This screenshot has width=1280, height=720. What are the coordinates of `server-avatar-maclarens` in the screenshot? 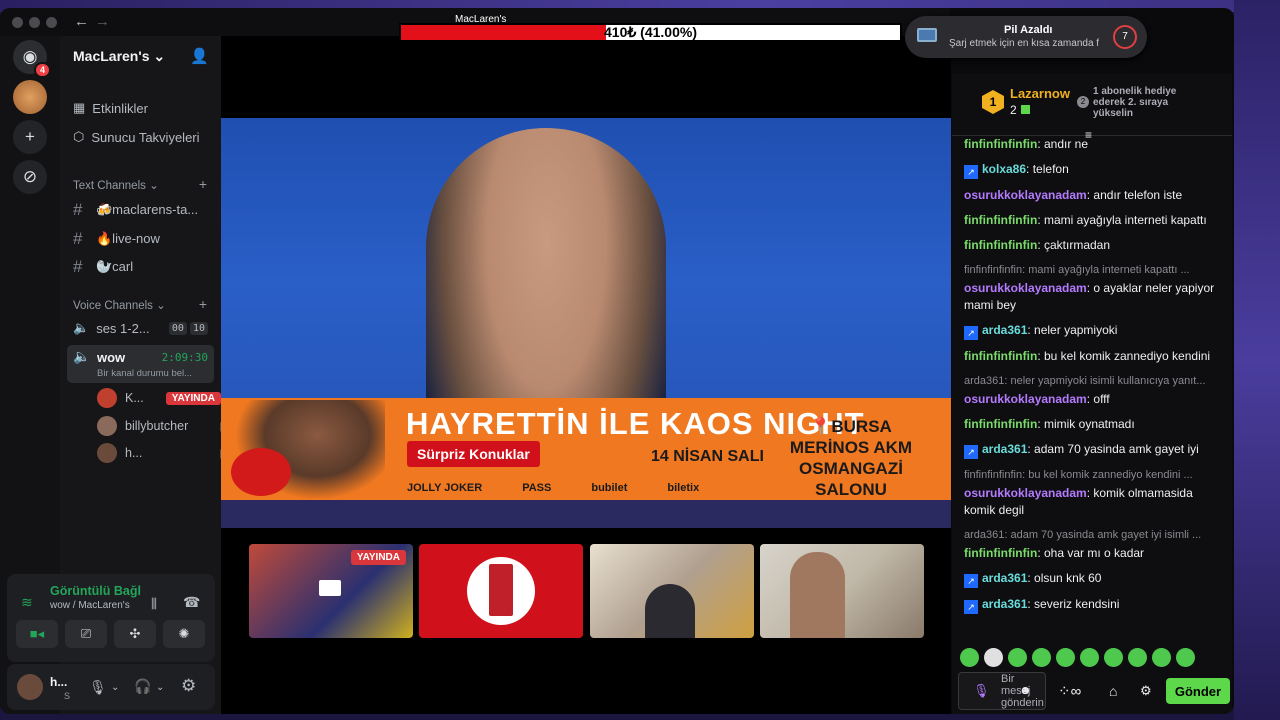 It's located at (30, 97).